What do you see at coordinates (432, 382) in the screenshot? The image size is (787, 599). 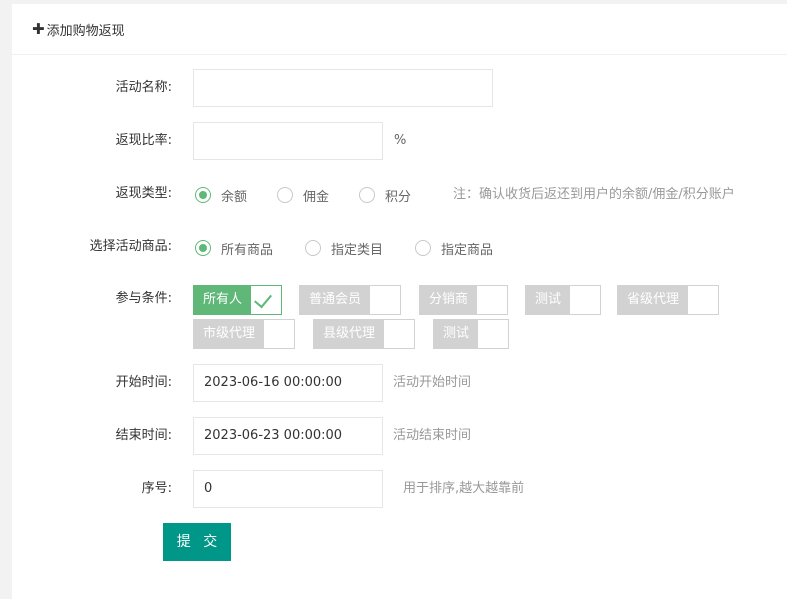 I see `start-time-hint: 活动开始时间` at bounding box center [432, 382].